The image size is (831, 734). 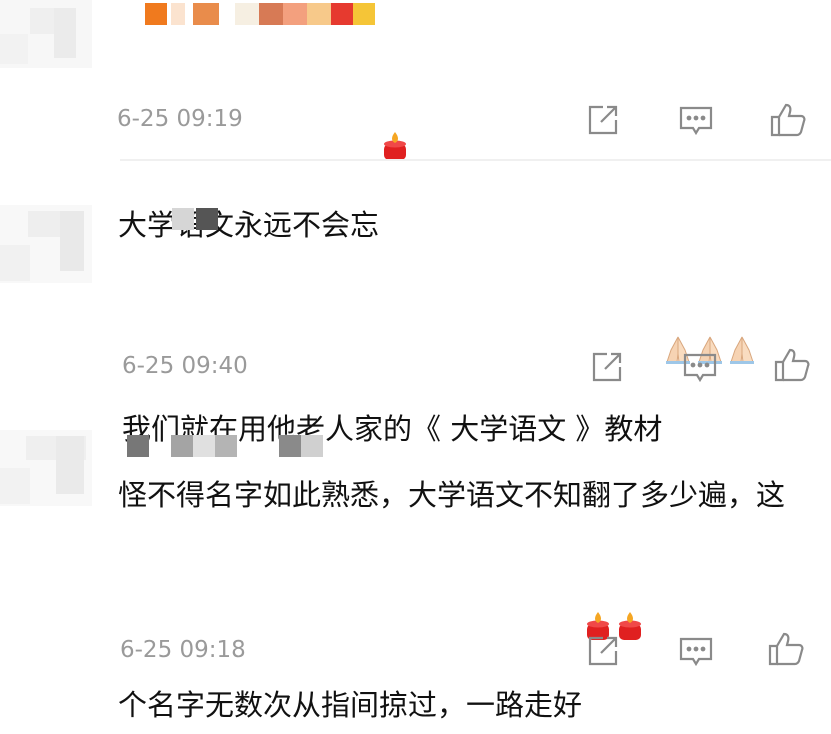 What do you see at coordinates (183, 650) in the screenshot?
I see `comment-time: 6-25 09:18` at bounding box center [183, 650].